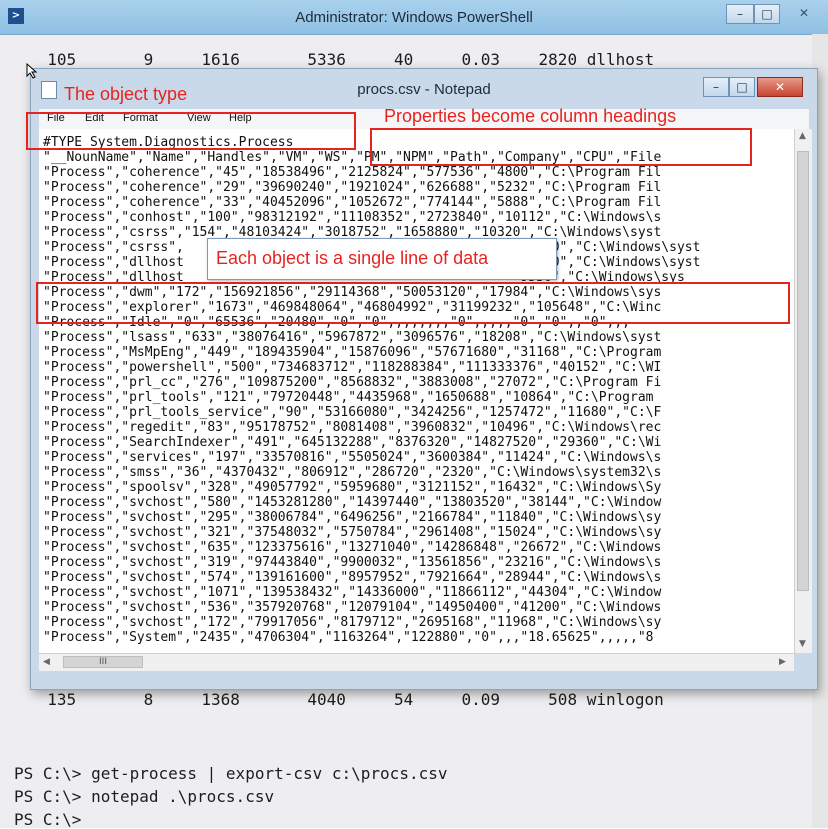 The image size is (828, 829). What do you see at coordinates (804, 14) in the screenshot?
I see `close-button: ✕` at bounding box center [804, 14].